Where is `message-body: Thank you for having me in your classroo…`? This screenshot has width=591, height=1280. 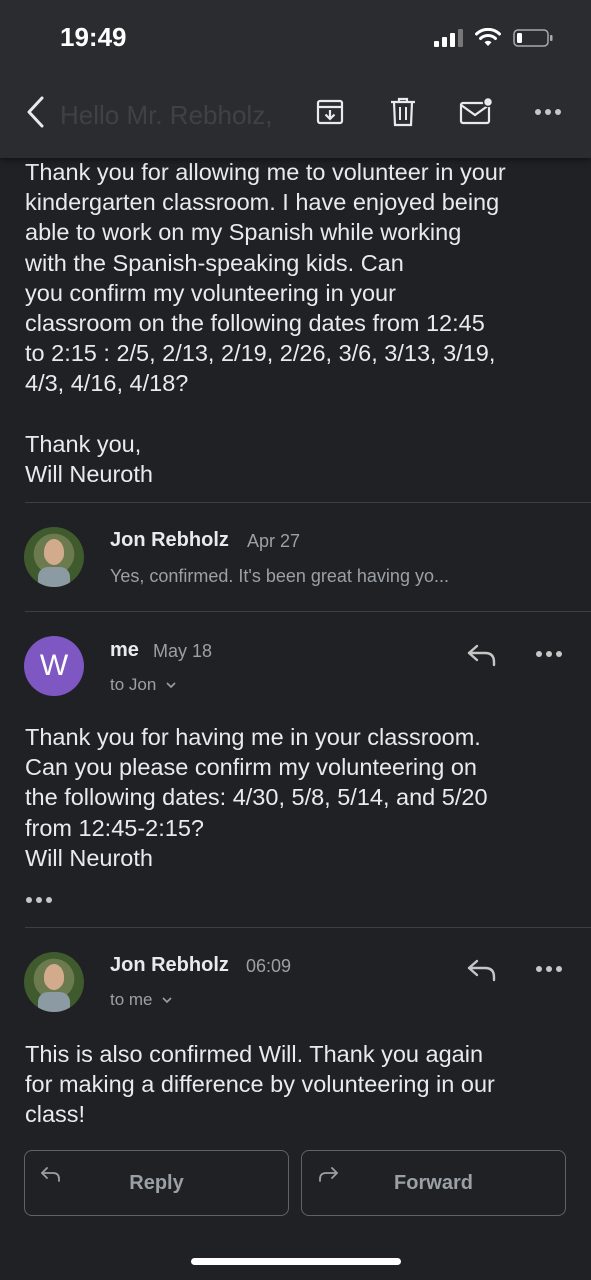
message-body: Thank you for having me in your classroo… is located at coordinates (256, 797).